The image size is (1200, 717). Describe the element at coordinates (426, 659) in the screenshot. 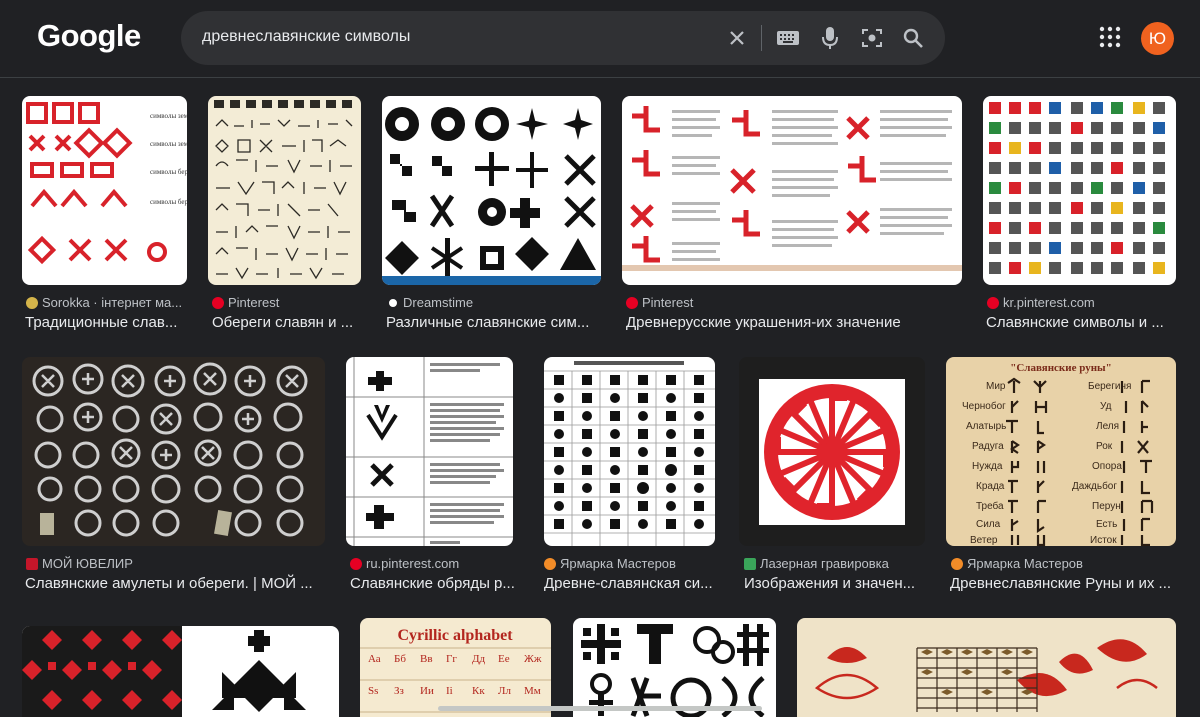

I see `svg-text: Вв` at that location.